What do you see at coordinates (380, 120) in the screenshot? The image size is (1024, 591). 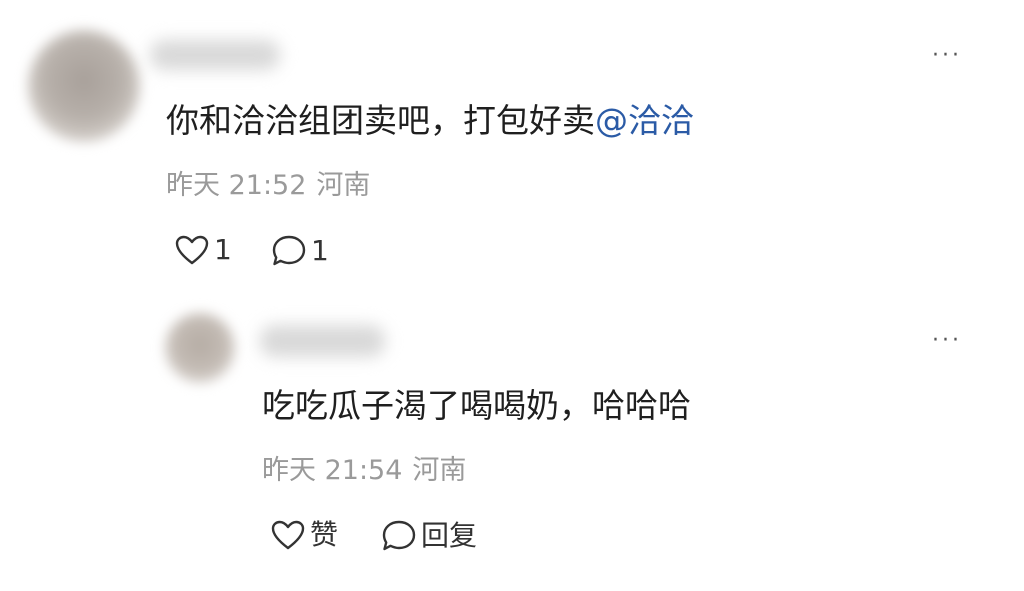 I see `comment-body: 你和洽洽组团卖吧，打包好卖` at bounding box center [380, 120].